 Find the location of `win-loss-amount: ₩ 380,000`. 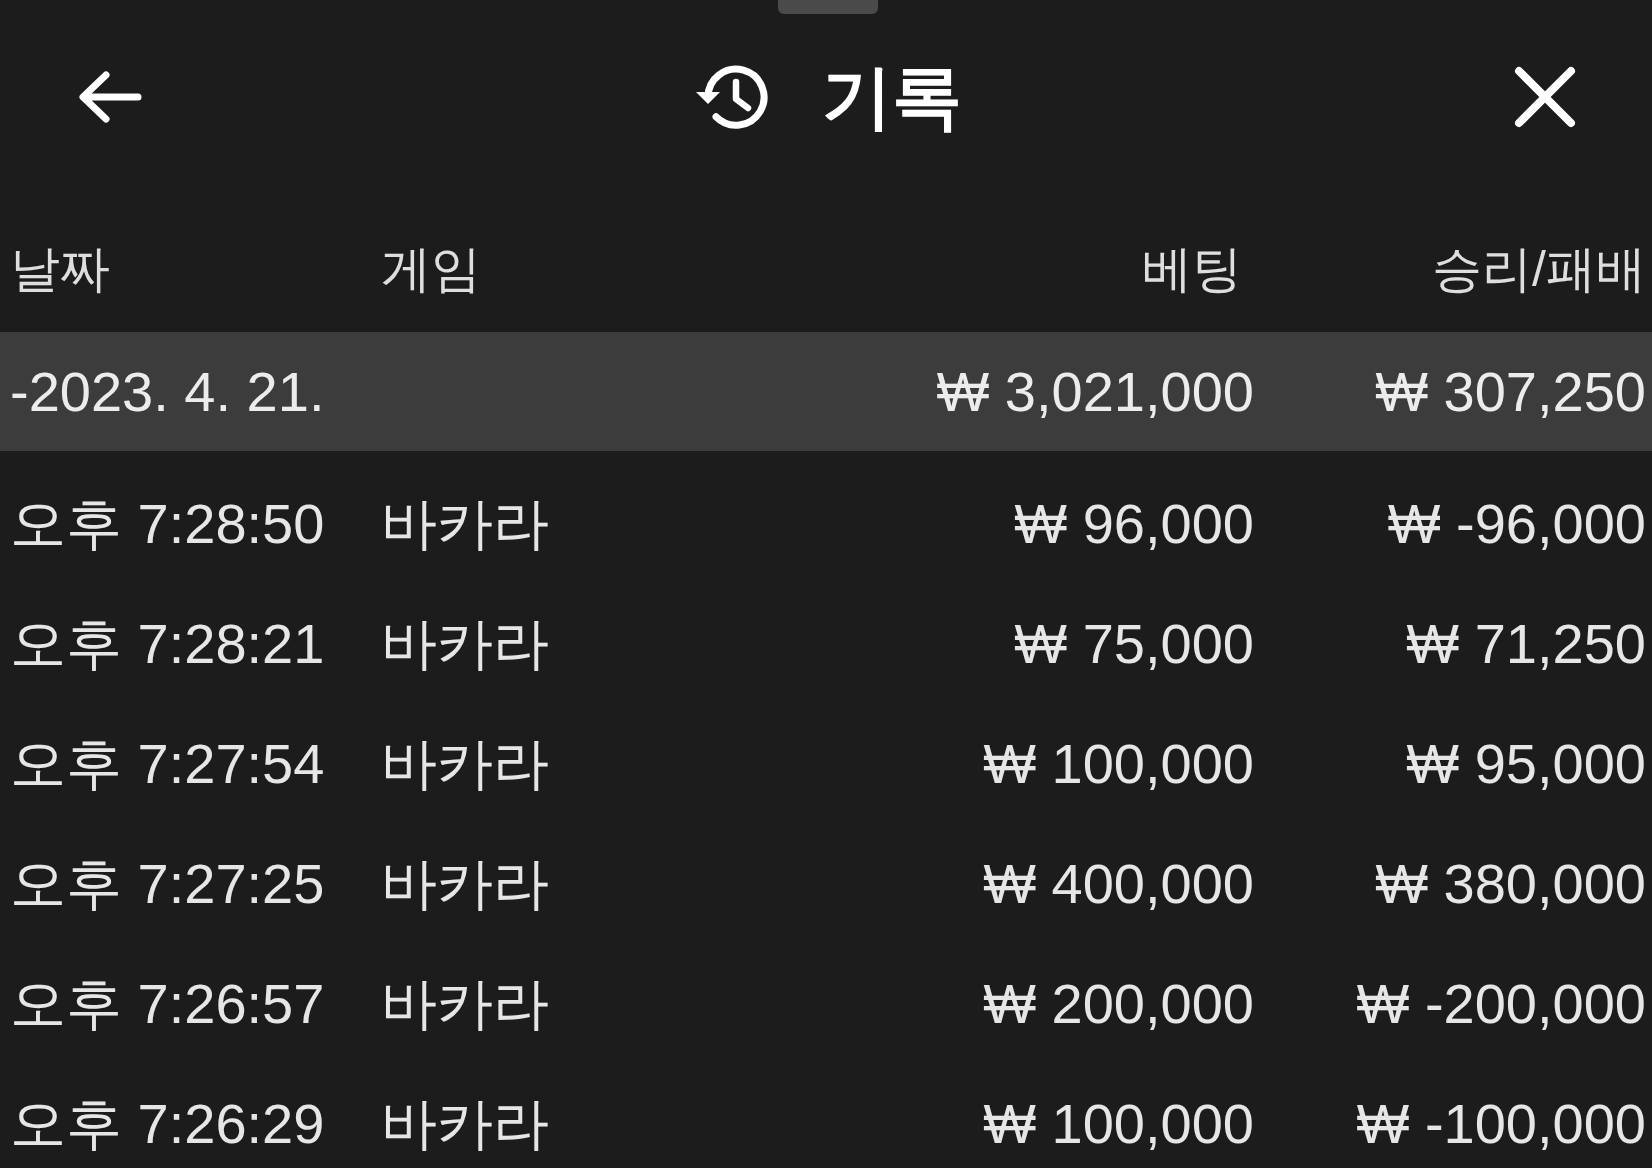

win-loss-amount: ₩ 380,000 is located at coordinates (1510, 883).